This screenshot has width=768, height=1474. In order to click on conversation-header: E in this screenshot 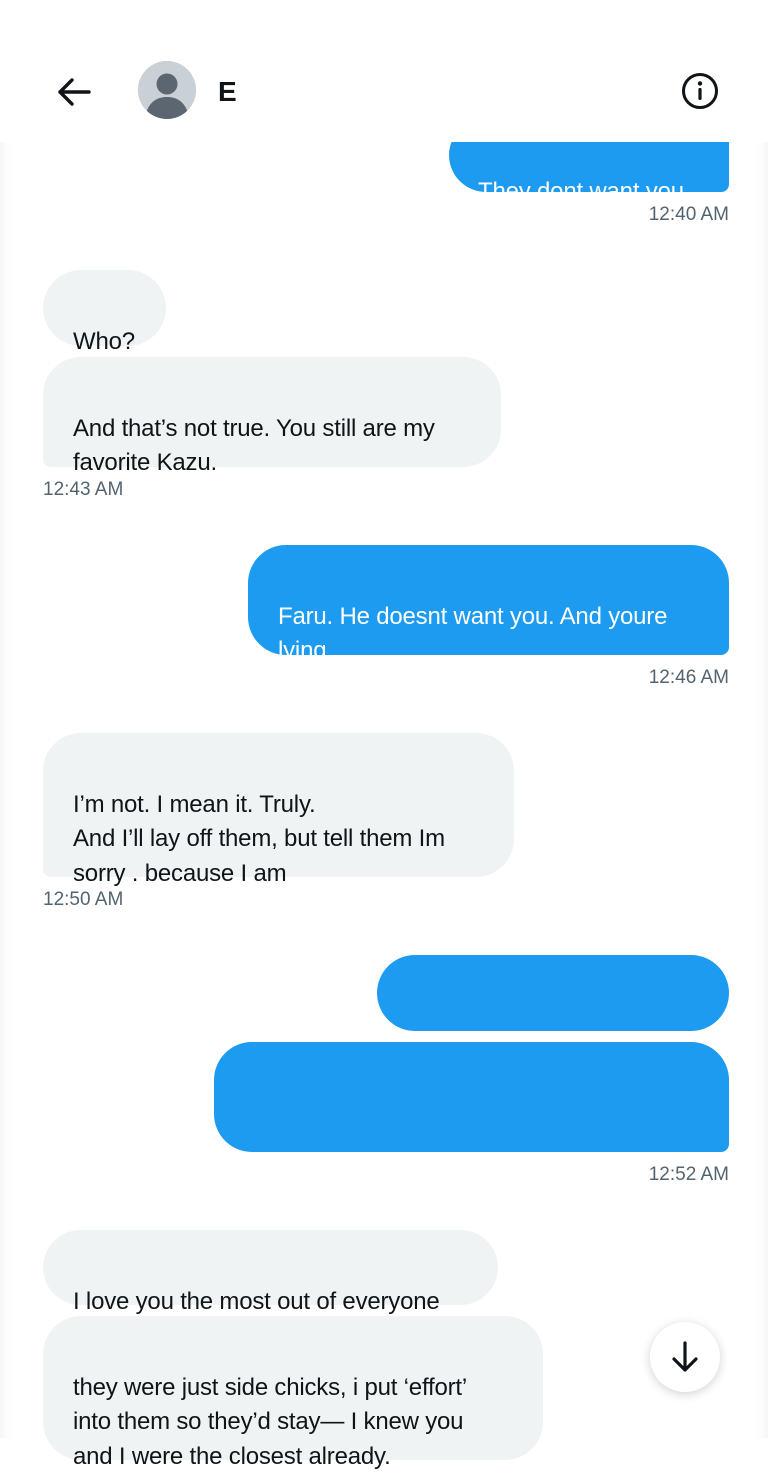, I will do `click(384, 100)`.